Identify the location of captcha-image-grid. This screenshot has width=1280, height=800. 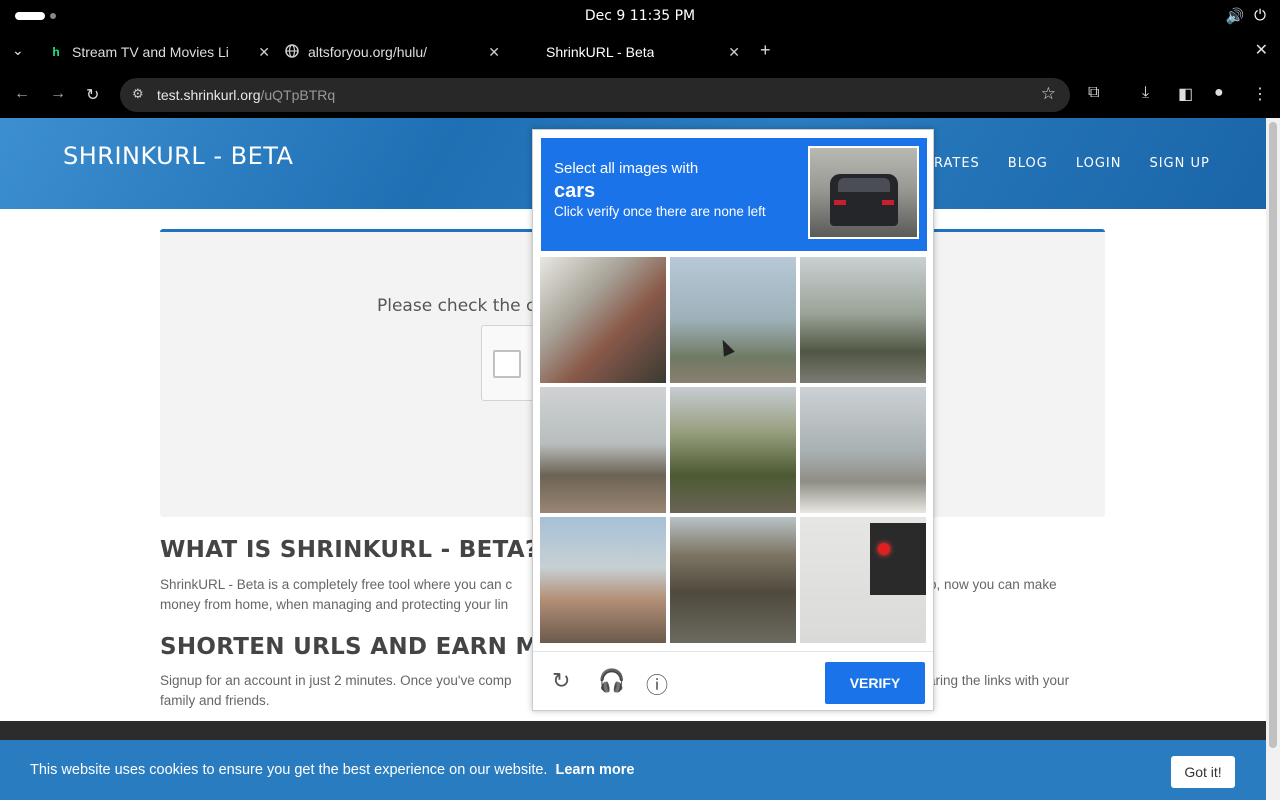
(734, 451).